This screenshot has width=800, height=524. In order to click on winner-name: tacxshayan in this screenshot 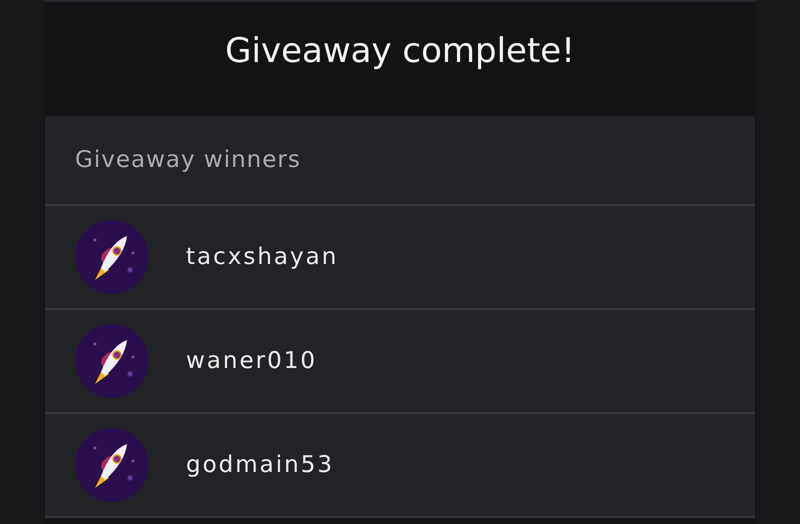, I will do `click(262, 257)`.